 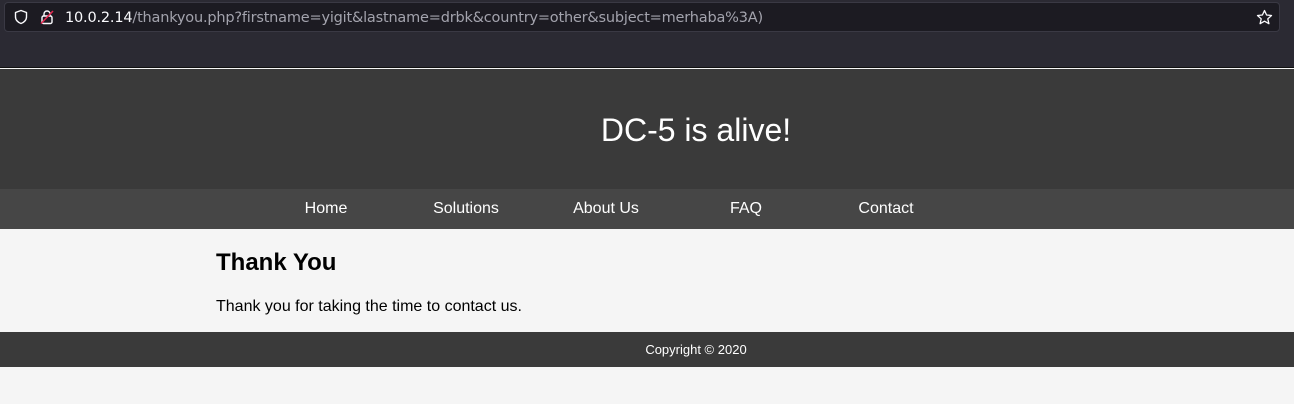 What do you see at coordinates (696, 349) in the screenshot?
I see `copyright-text: Copyright © 2020` at bounding box center [696, 349].